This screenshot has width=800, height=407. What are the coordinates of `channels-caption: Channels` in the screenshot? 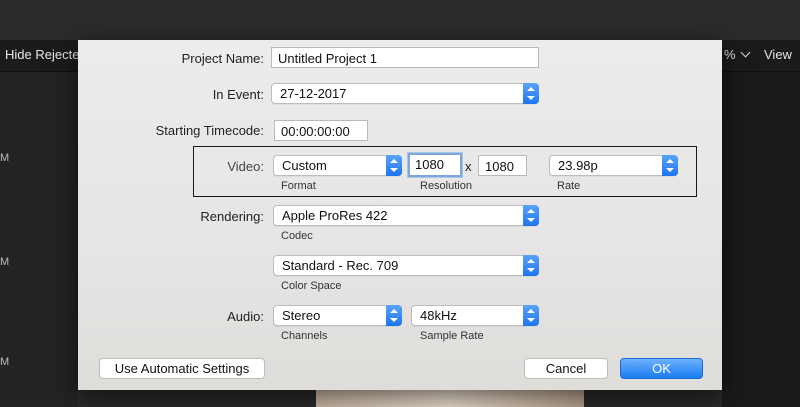 It's located at (304, 336).